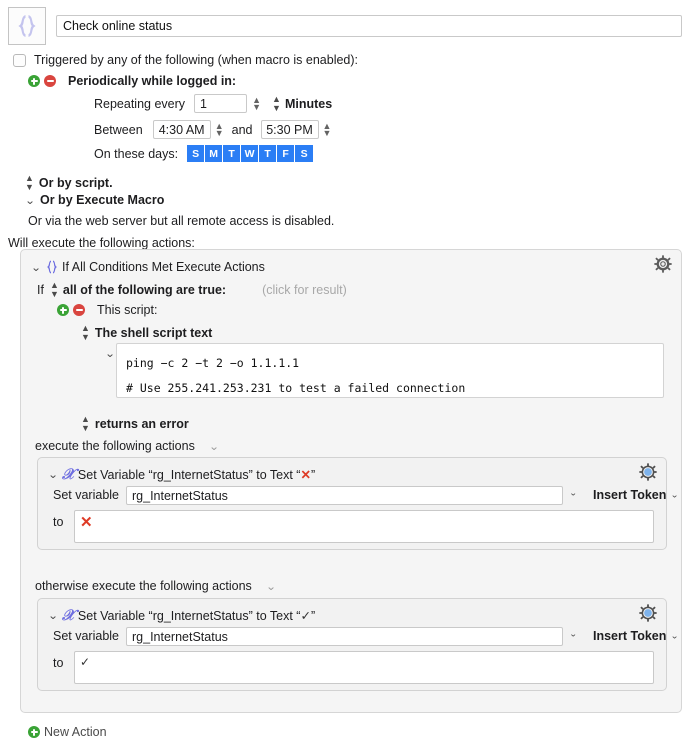 This screenshot has height=746, width=690. I want to click on else-to-row: to, so click(58, 663).